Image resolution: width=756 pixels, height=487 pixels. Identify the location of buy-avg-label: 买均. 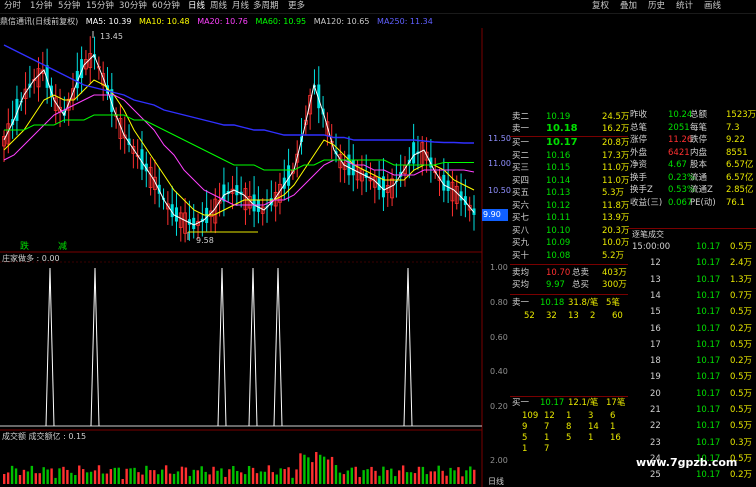
(521, 285).